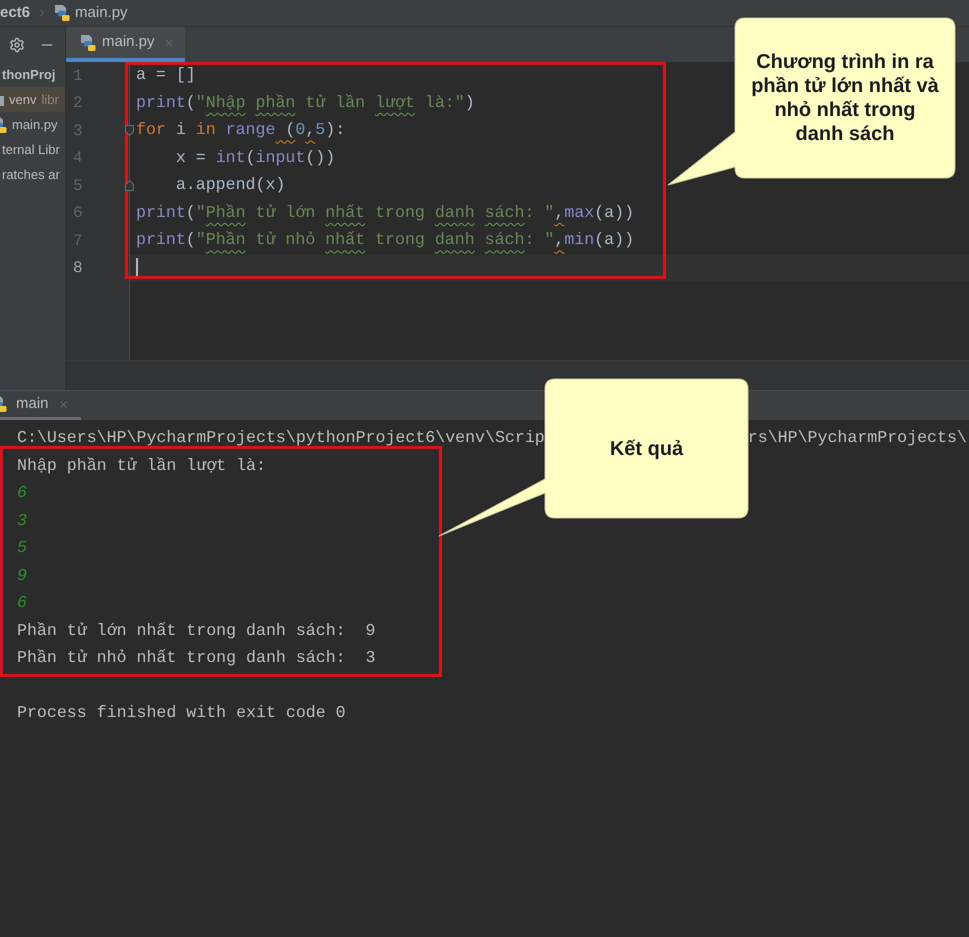 This screenshot has height=937, width=969. What do you see at coordinates (32, 74) in the screenshot?
I see `tree-item: thonProj` at bounding box center [32, 74].